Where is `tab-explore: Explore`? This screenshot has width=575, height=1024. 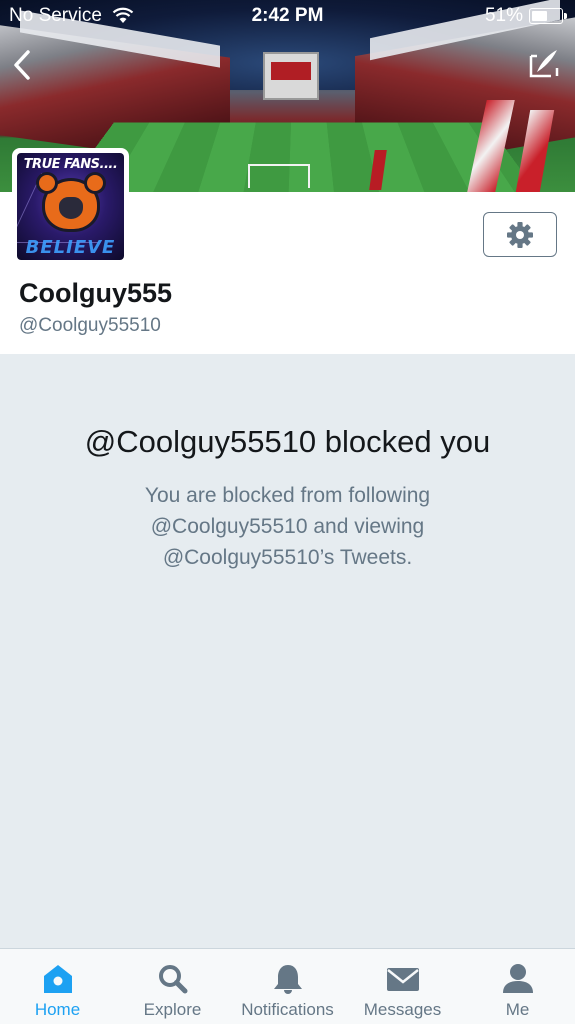 tab-explore: Explore is located at coordinates (172, 986).